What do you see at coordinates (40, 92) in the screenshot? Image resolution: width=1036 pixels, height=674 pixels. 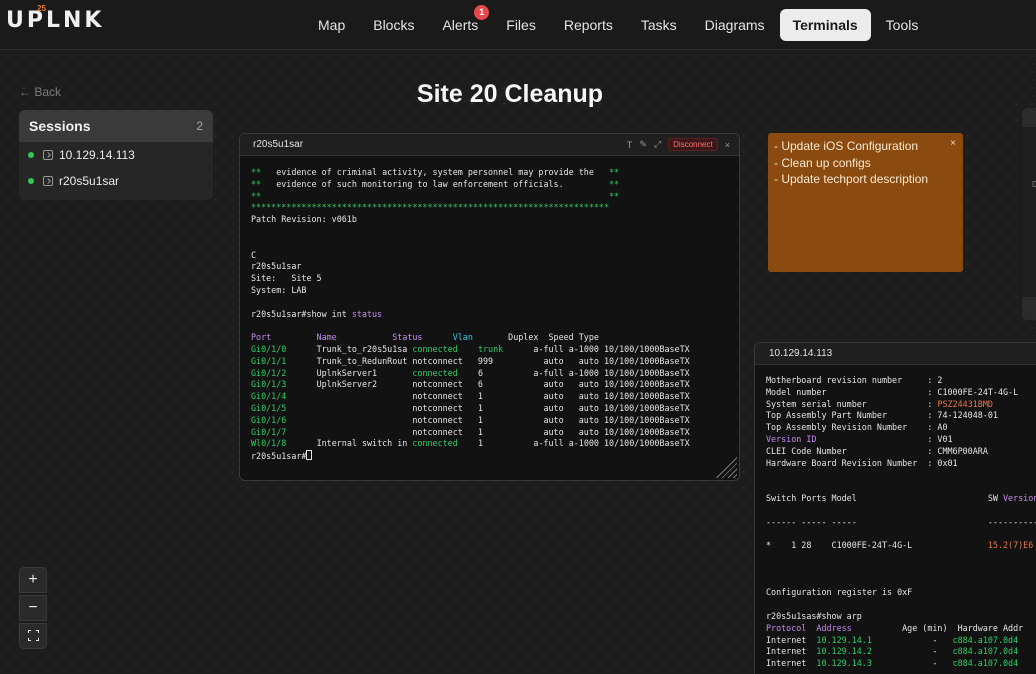 I see `back-link: ← Back` at bounding box center [40, 92].